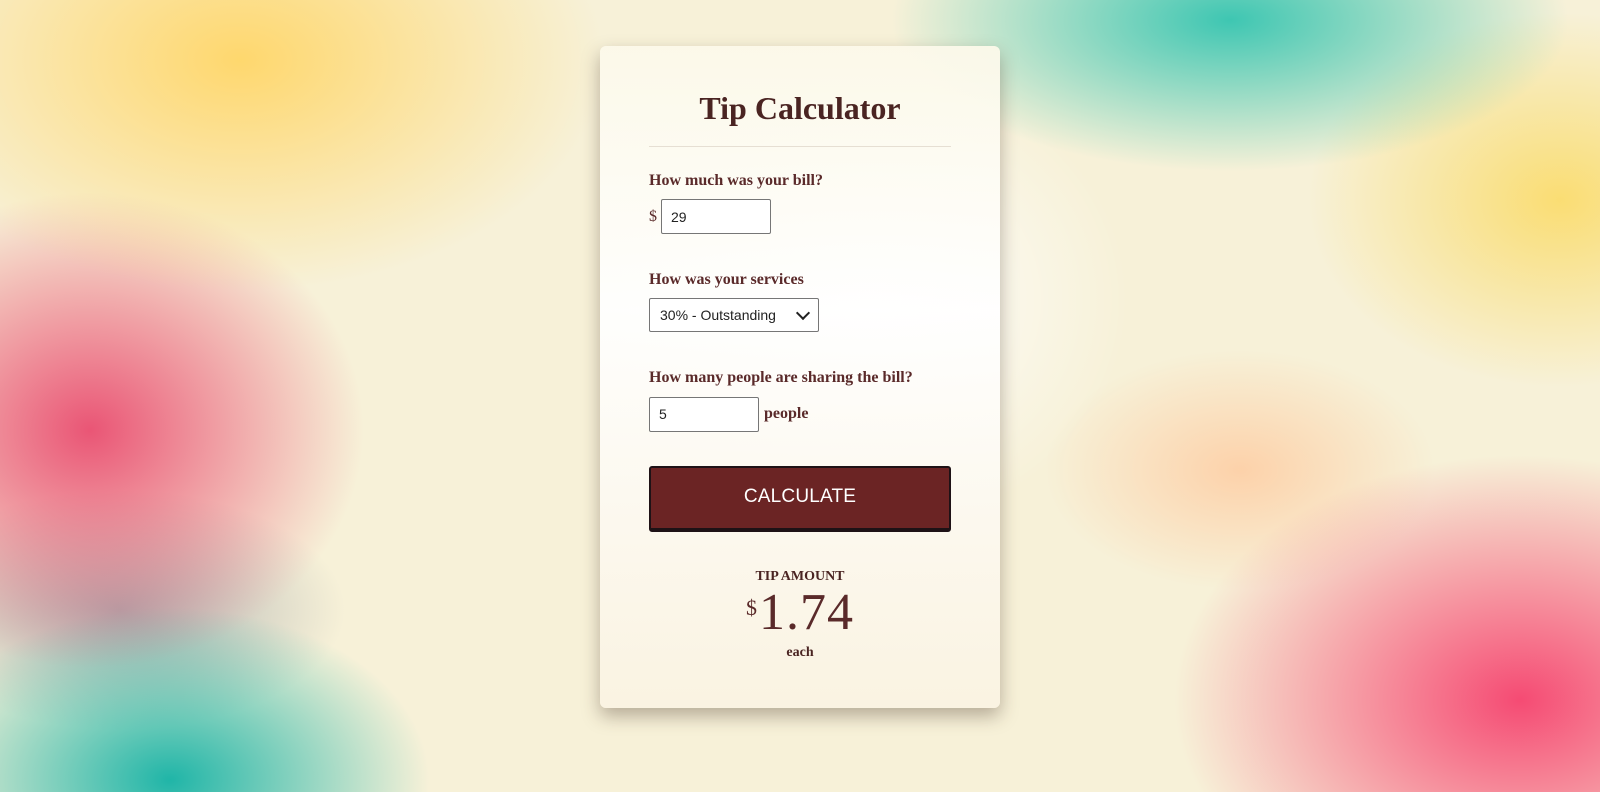  What do you see at coordinates (800, 576) in the screenshot?
I see `tip-amount-label: TIP AMOUNT` at bounding box center [800, 576].